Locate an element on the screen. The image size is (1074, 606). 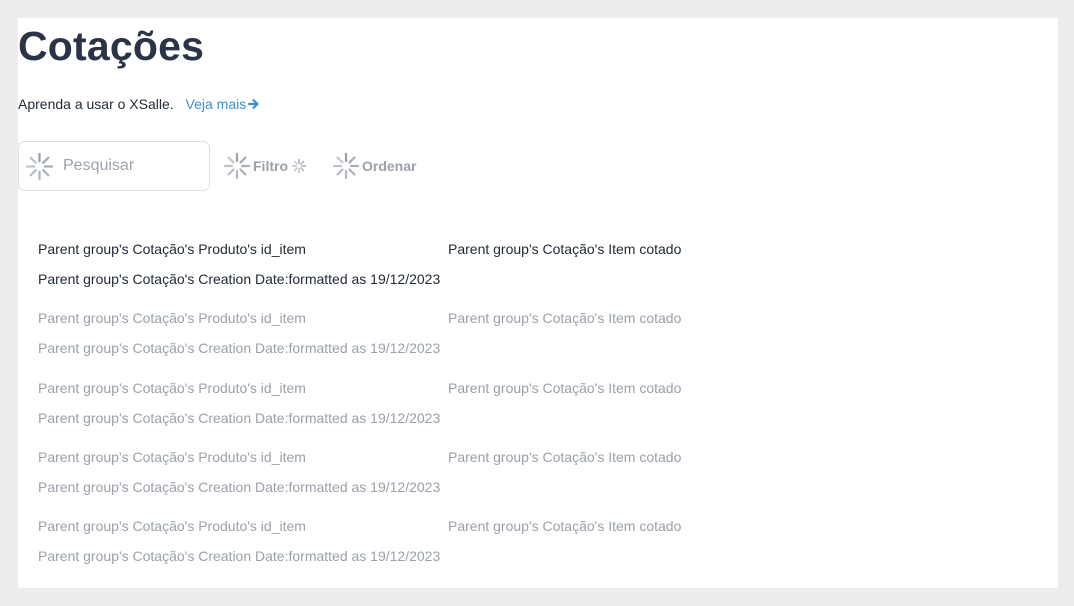
help-text: Aprenda a usar o XSalle. is located at coordinates (96, 104).